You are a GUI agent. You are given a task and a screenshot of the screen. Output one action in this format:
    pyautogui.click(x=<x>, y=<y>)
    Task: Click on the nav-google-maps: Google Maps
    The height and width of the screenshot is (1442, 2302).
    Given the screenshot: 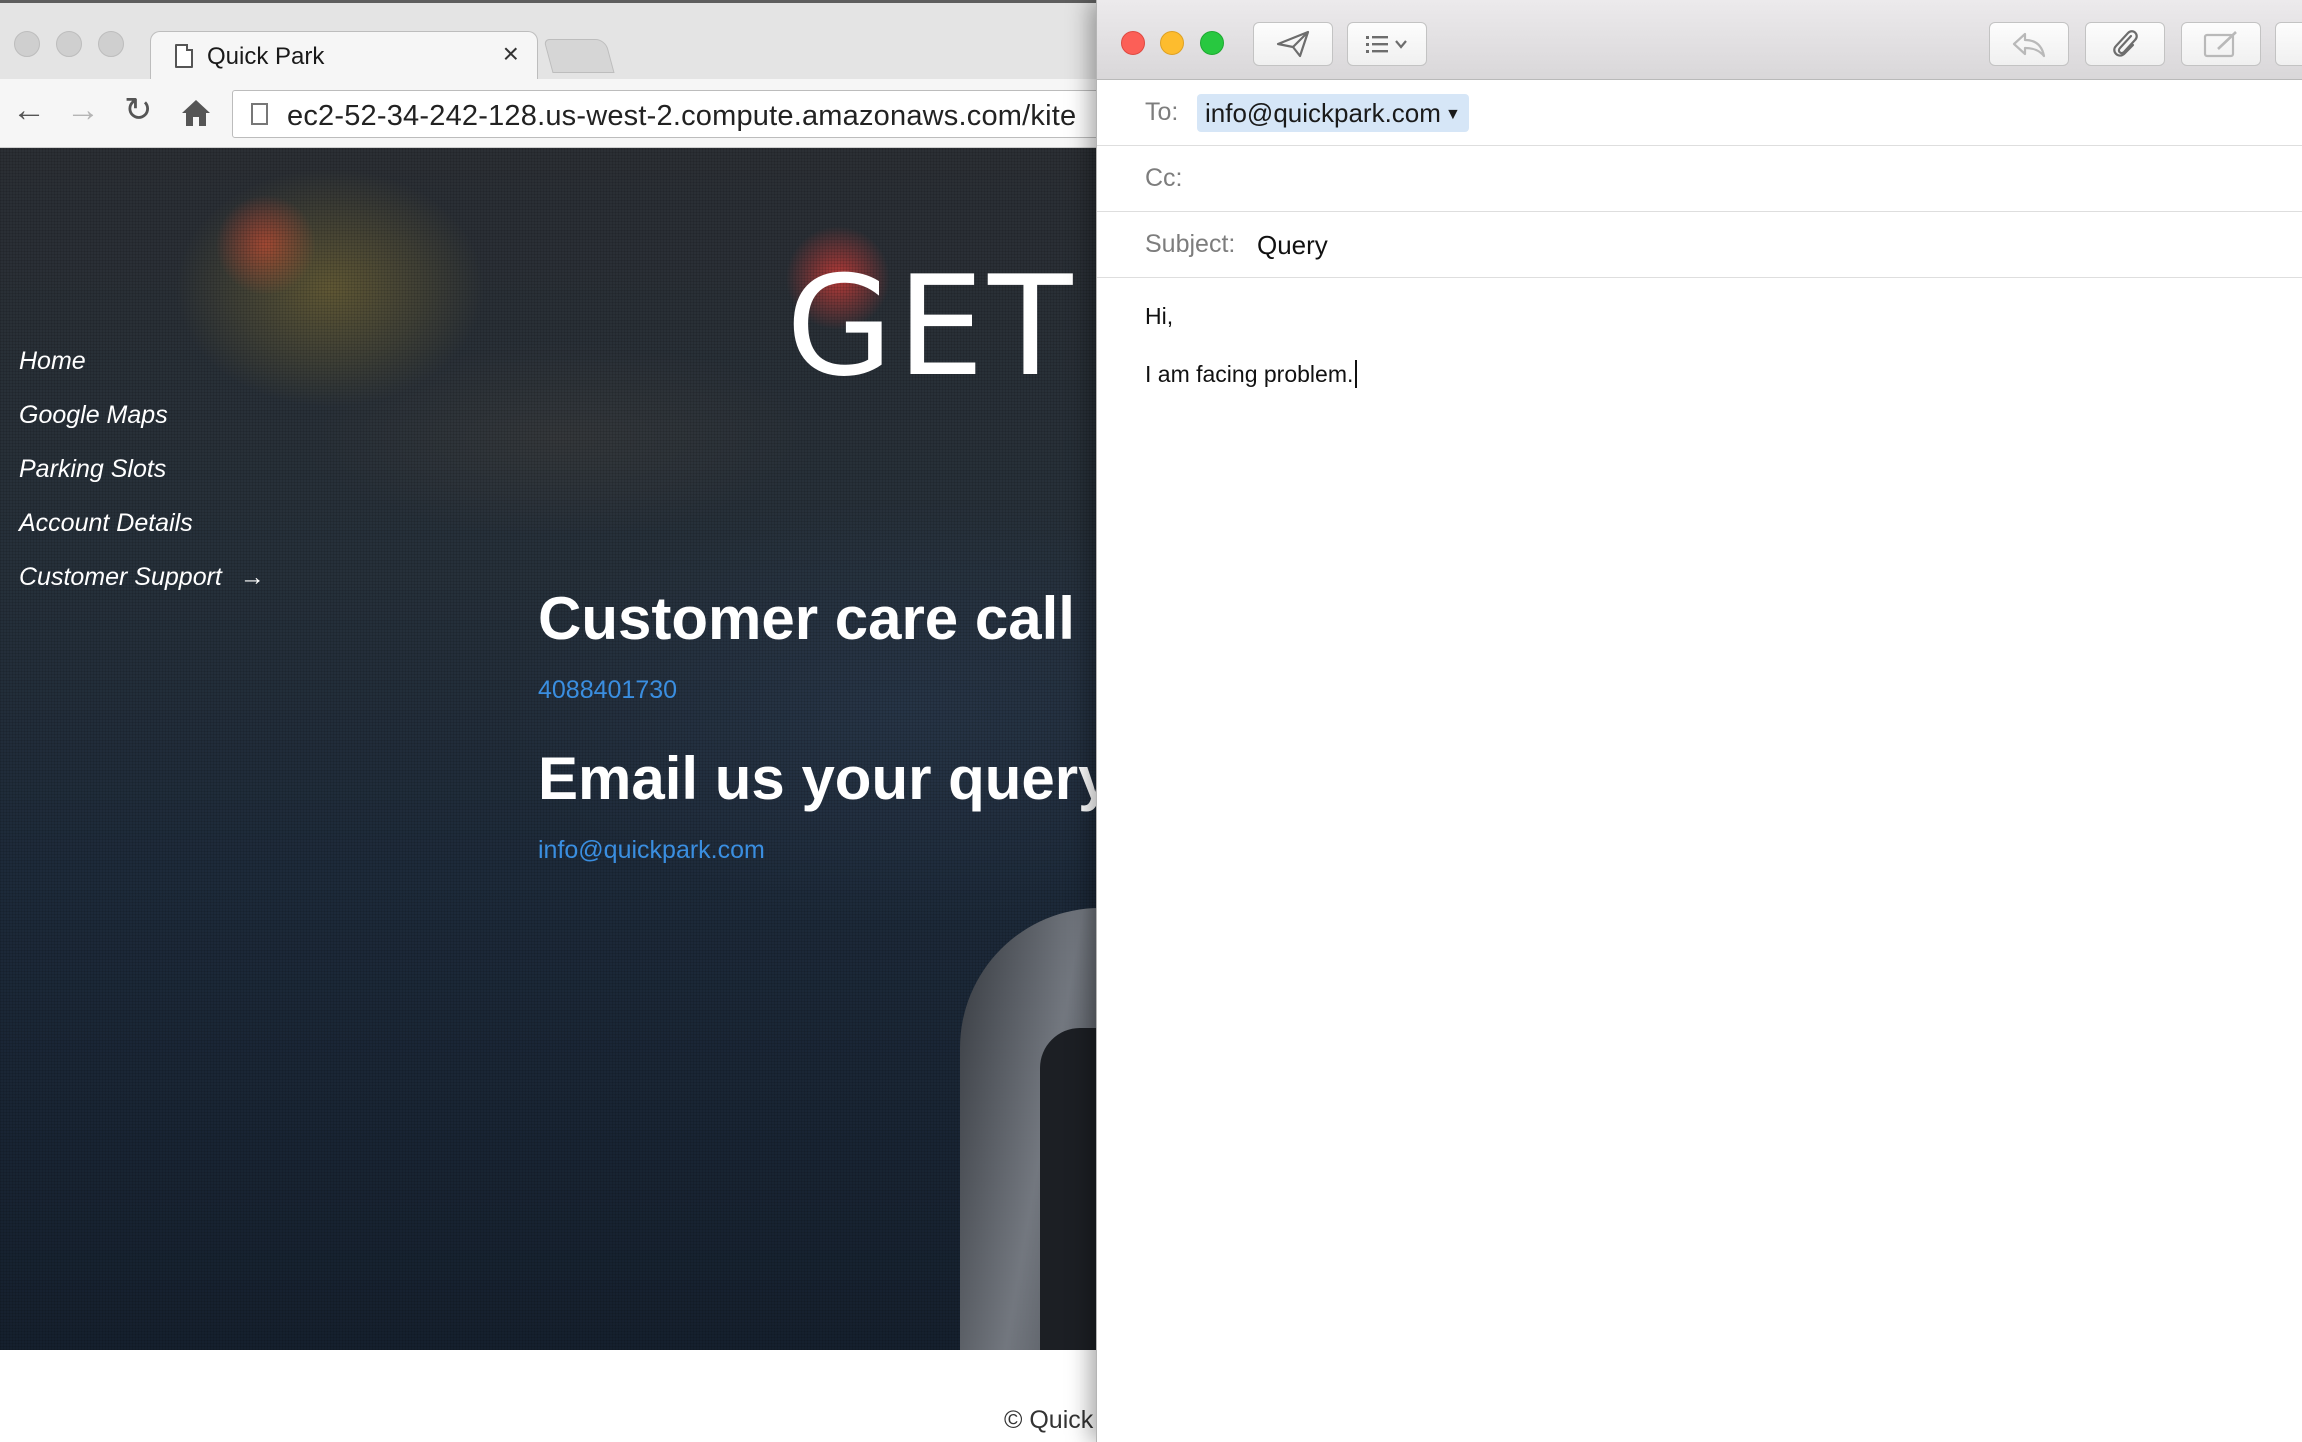 What is the action you would take?
    pyautogui.click(x=142, y=415)
    